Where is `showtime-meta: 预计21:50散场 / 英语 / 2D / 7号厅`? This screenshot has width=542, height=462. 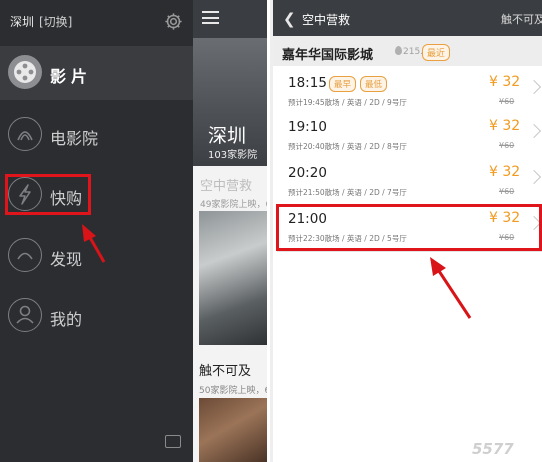
showtime-meta: 预计21:50散场 / 英语 / 2D / 7号厅 is located at coordinates (347, 192).